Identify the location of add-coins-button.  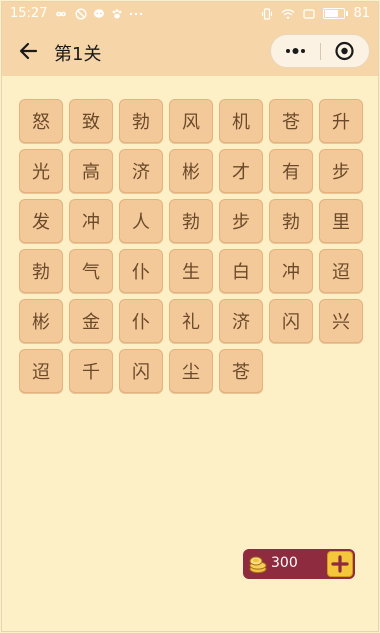
(340, 564).